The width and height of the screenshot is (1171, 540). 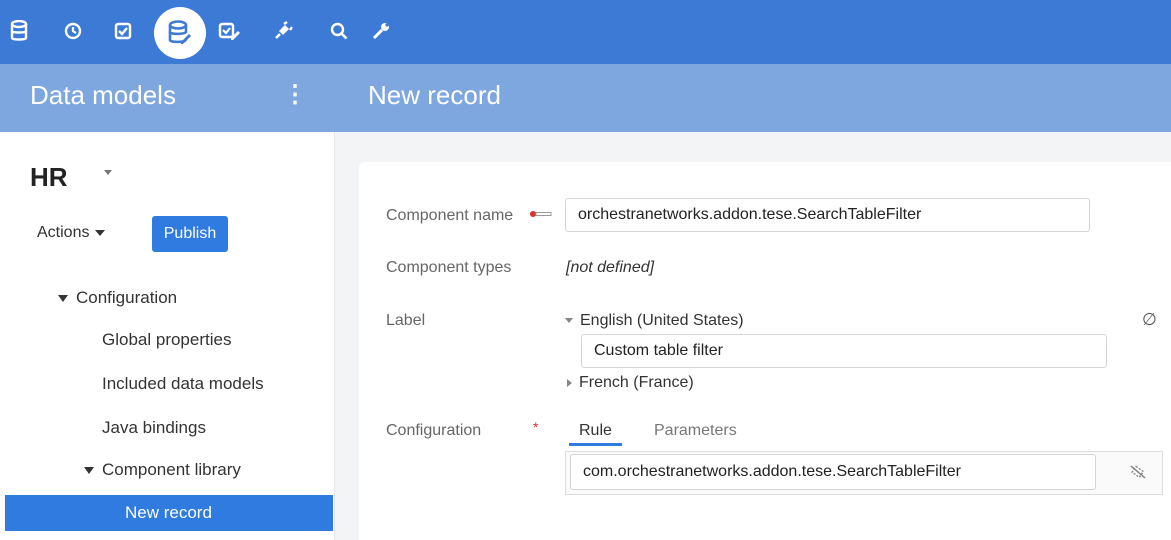 What do you see at coordinates (283, 31) in the screenshot?
I see `plugin-icon` at bounding box center [283, 31].